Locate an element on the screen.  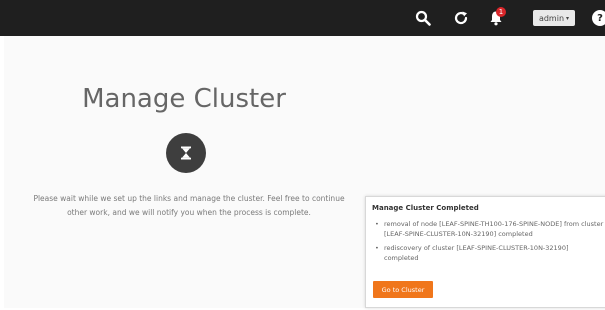
page-title: Manage Cluster is located at coordinates (184, 99).